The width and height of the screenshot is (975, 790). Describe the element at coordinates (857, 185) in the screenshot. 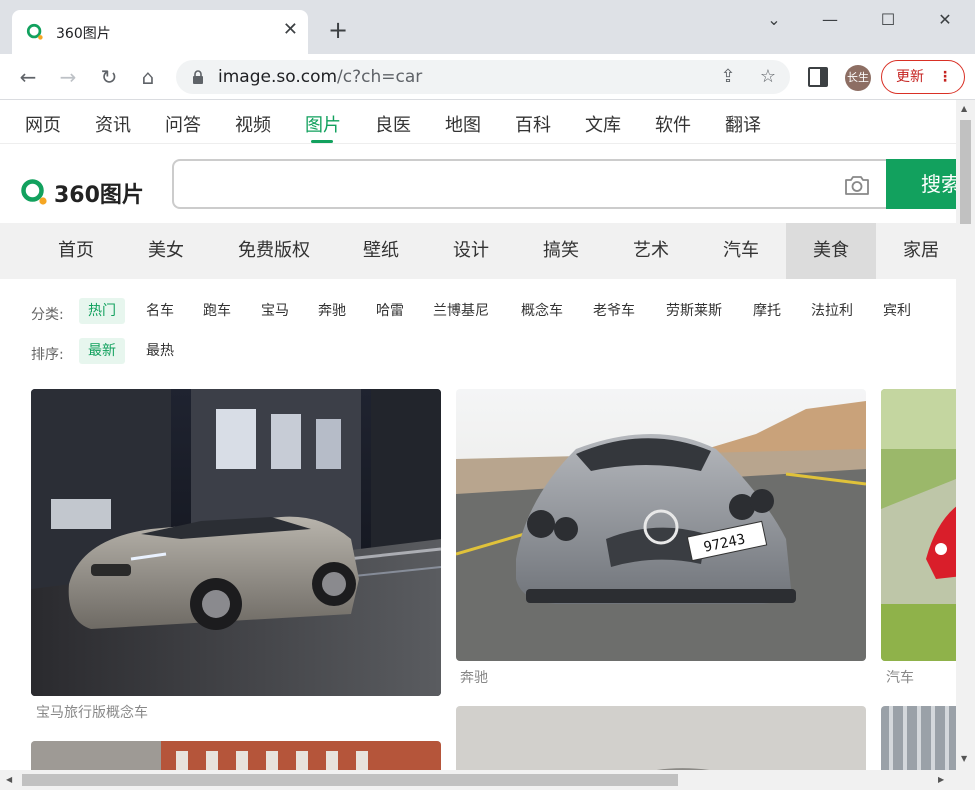

I see `camera-icon` at that location.